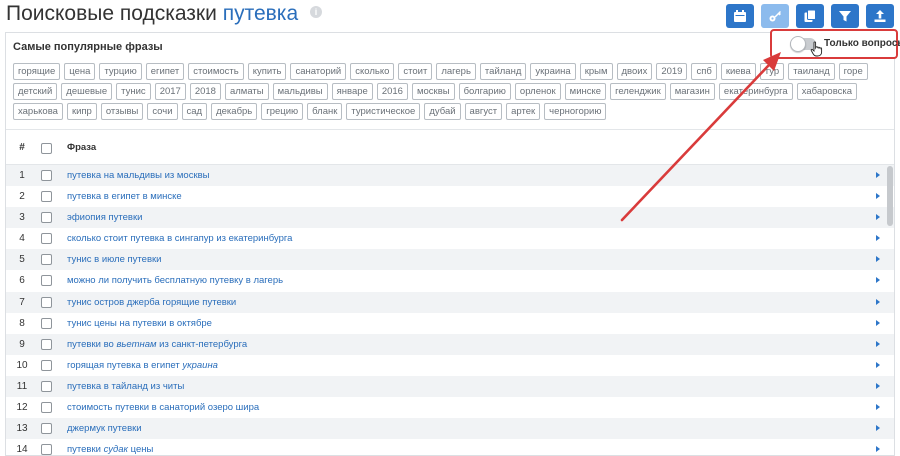 The height and width of the screenshot is (456, 900). I want to click on phrase-tag: лагерь, so click(456, 71).